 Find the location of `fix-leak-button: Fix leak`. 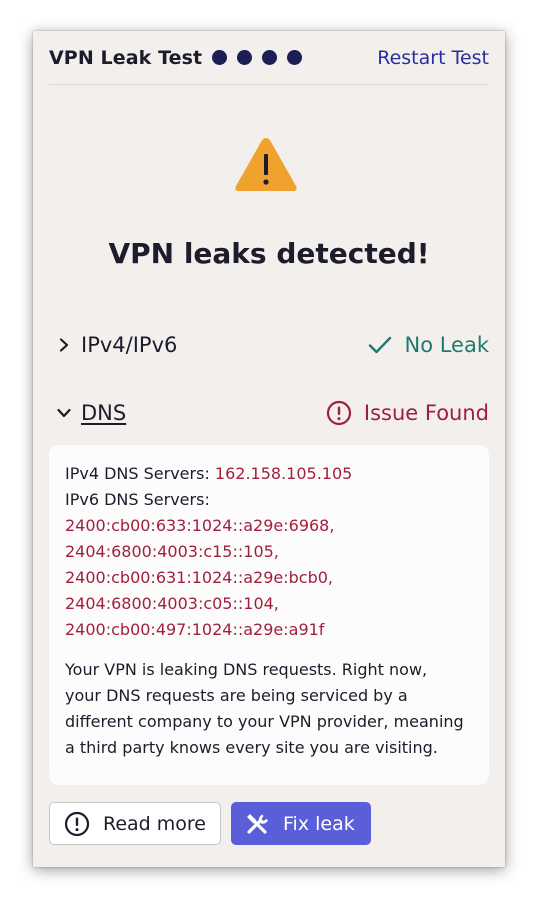

fix-leak-button: Fix leak is located at coordinates (301, 823).